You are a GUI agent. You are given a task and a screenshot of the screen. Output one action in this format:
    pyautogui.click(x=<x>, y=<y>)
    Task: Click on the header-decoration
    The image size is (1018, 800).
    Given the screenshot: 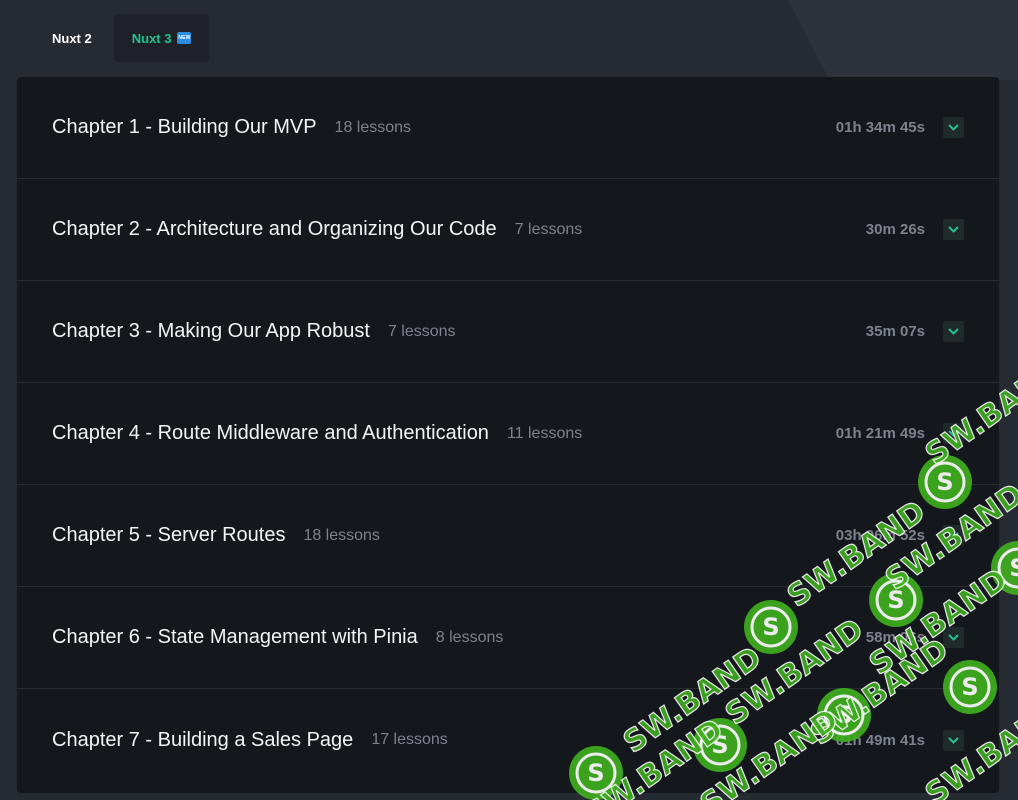 What is the action you would take?
    pyautogui.click(x=903, y=40)
    